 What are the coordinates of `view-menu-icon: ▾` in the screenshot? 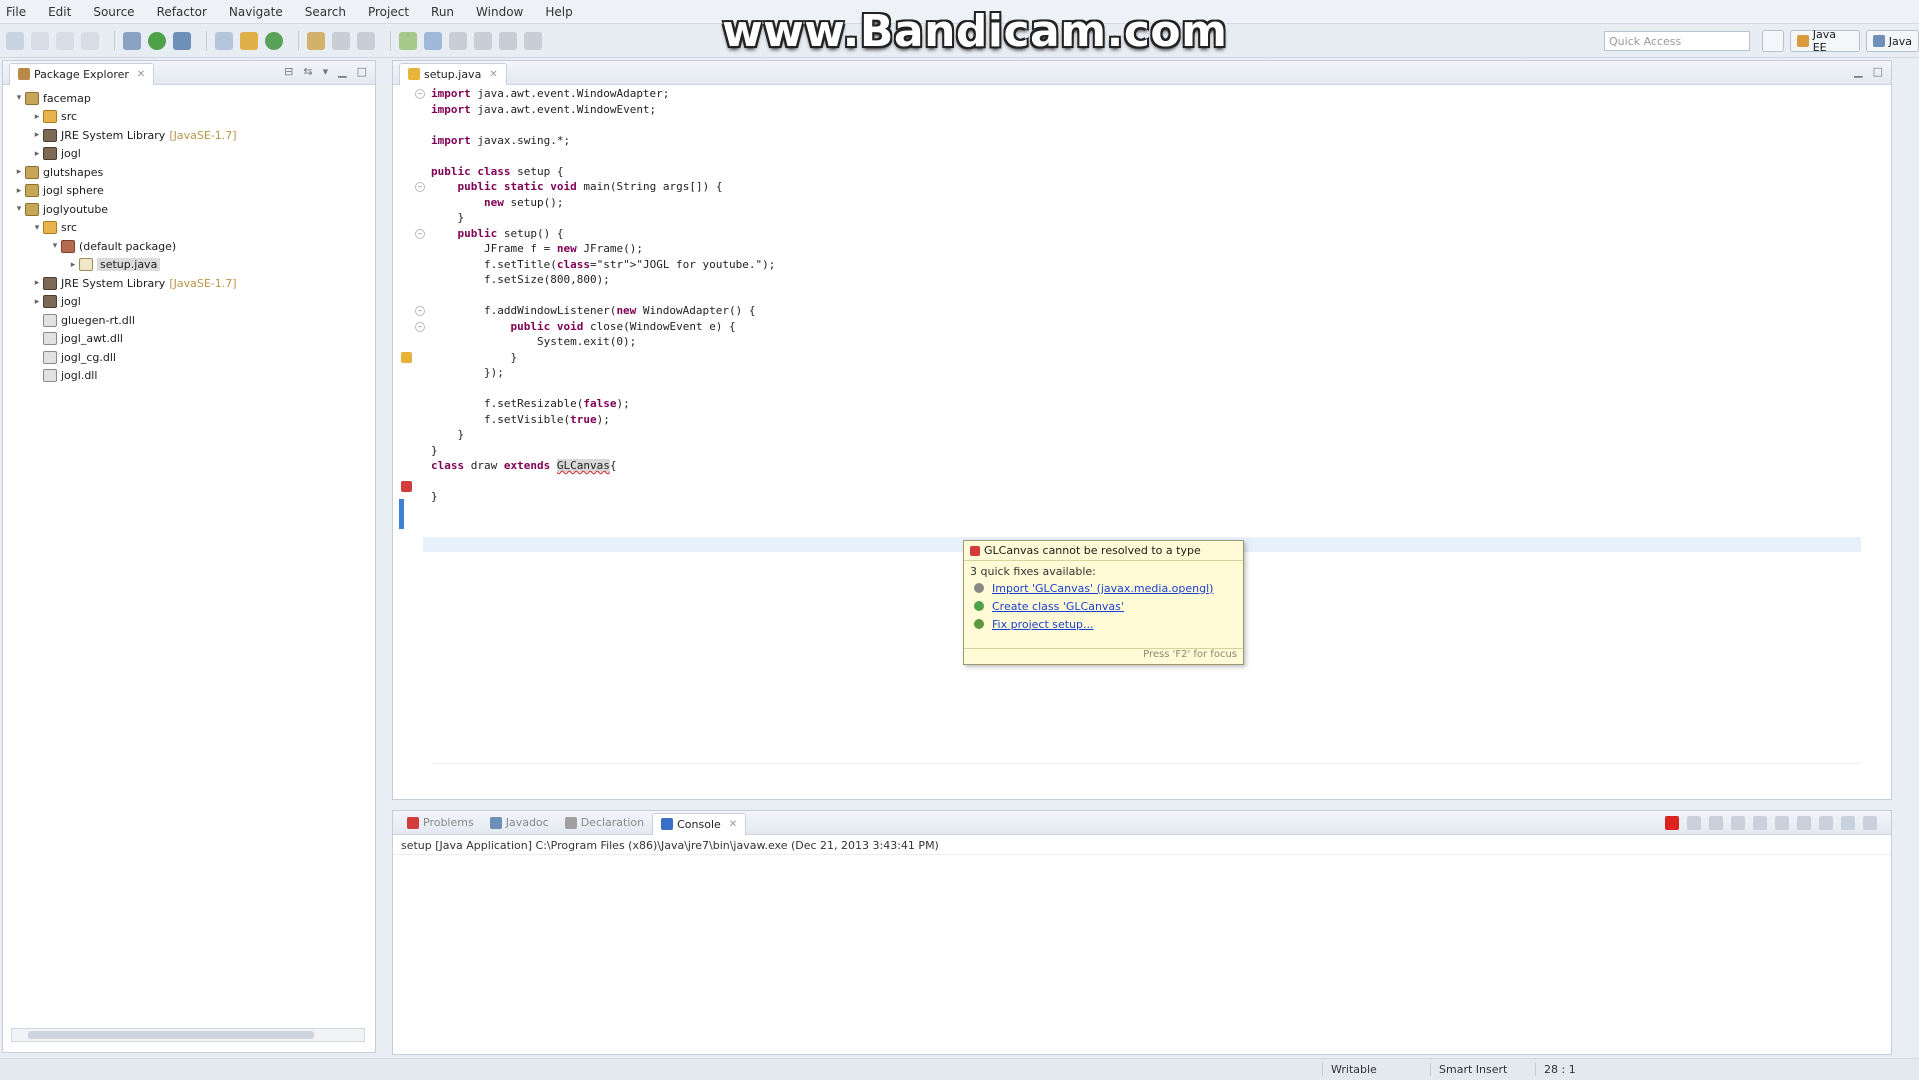 It's located at (326, 71).